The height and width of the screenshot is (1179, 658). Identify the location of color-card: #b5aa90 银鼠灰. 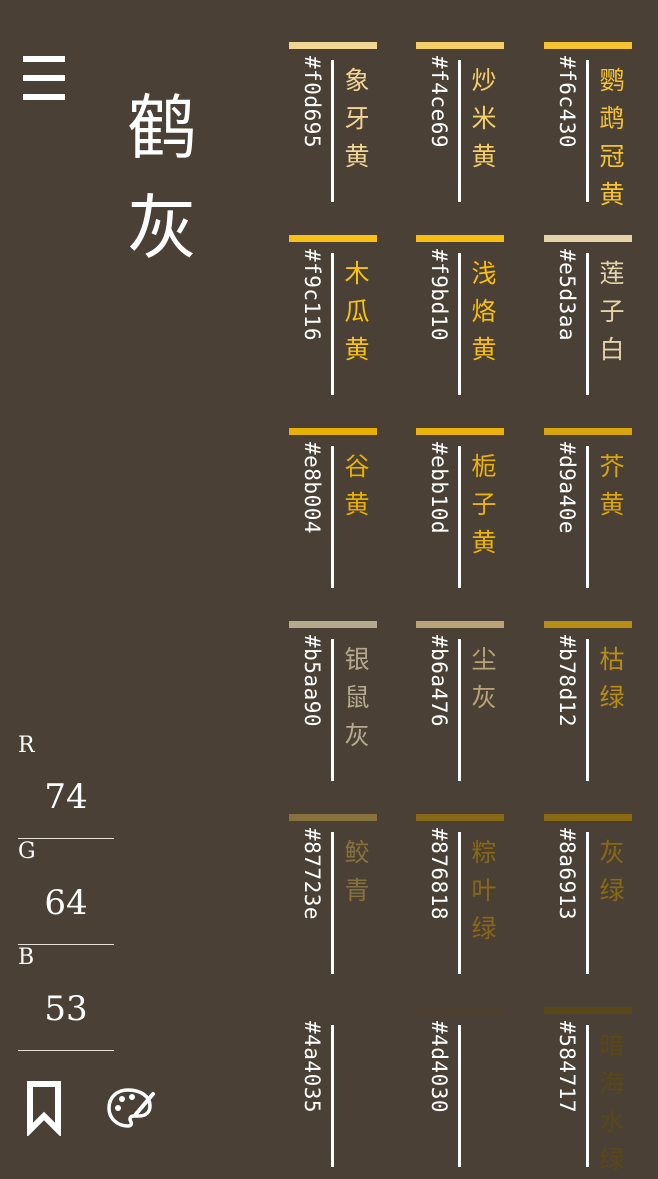
(333, 701).